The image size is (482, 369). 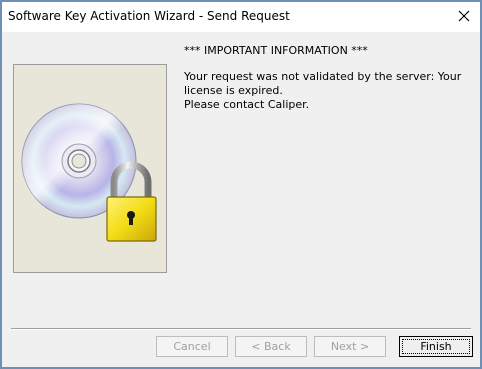 What do you see at coordinates (271, 346) in the screenshot?
I see `back-button: < Back` at bounding box center [271, 346].